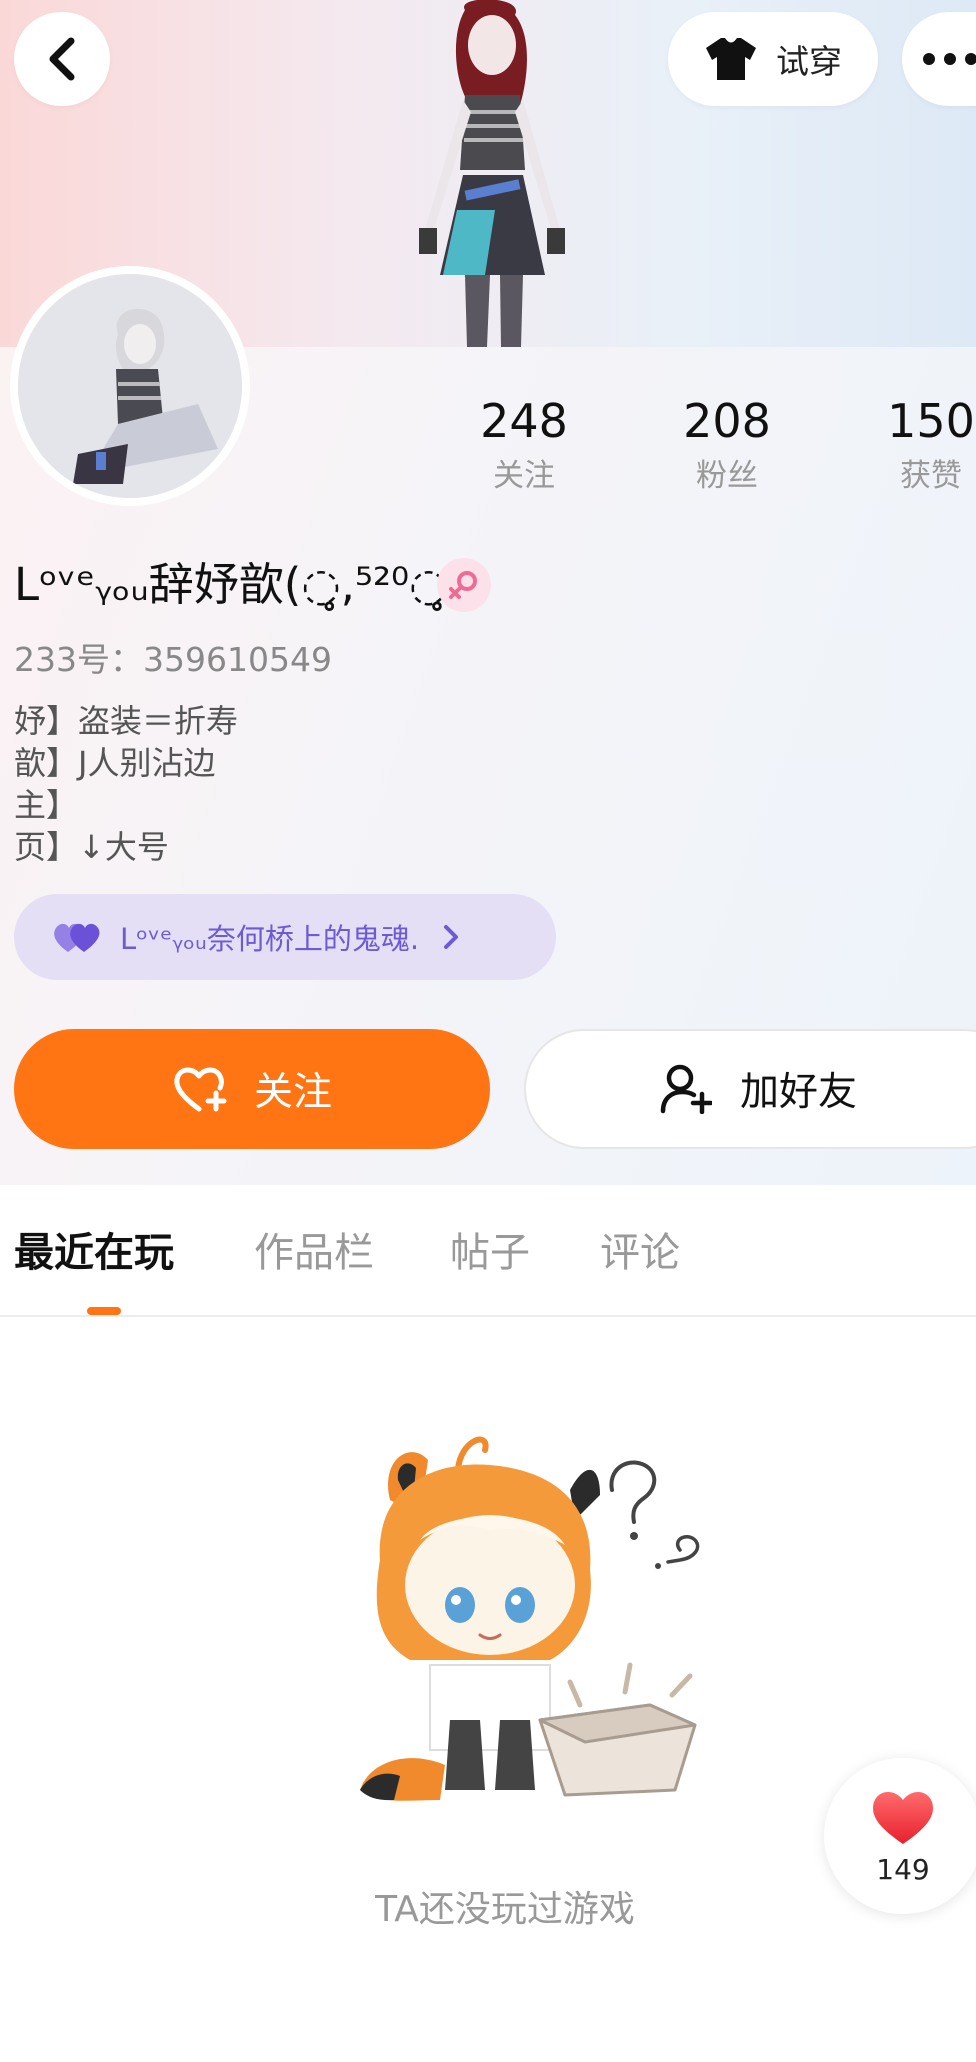  Describe the element at coordinates (46, 805) in the screenshot. I see `bio-line: 主】` at that location.